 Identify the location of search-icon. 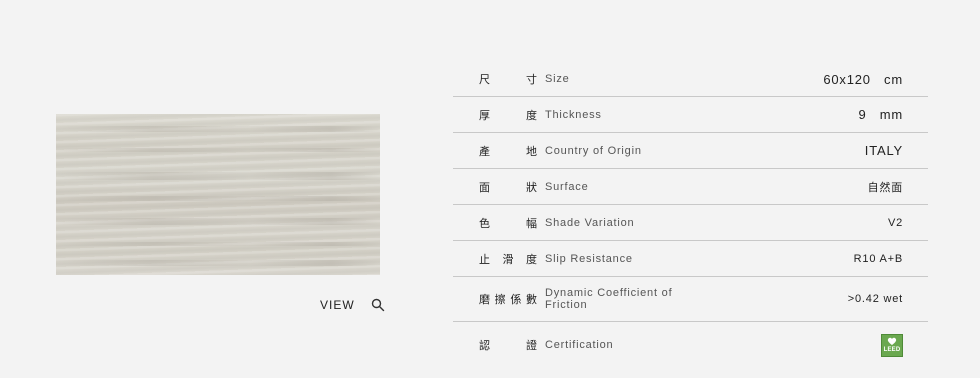
(378, 305).